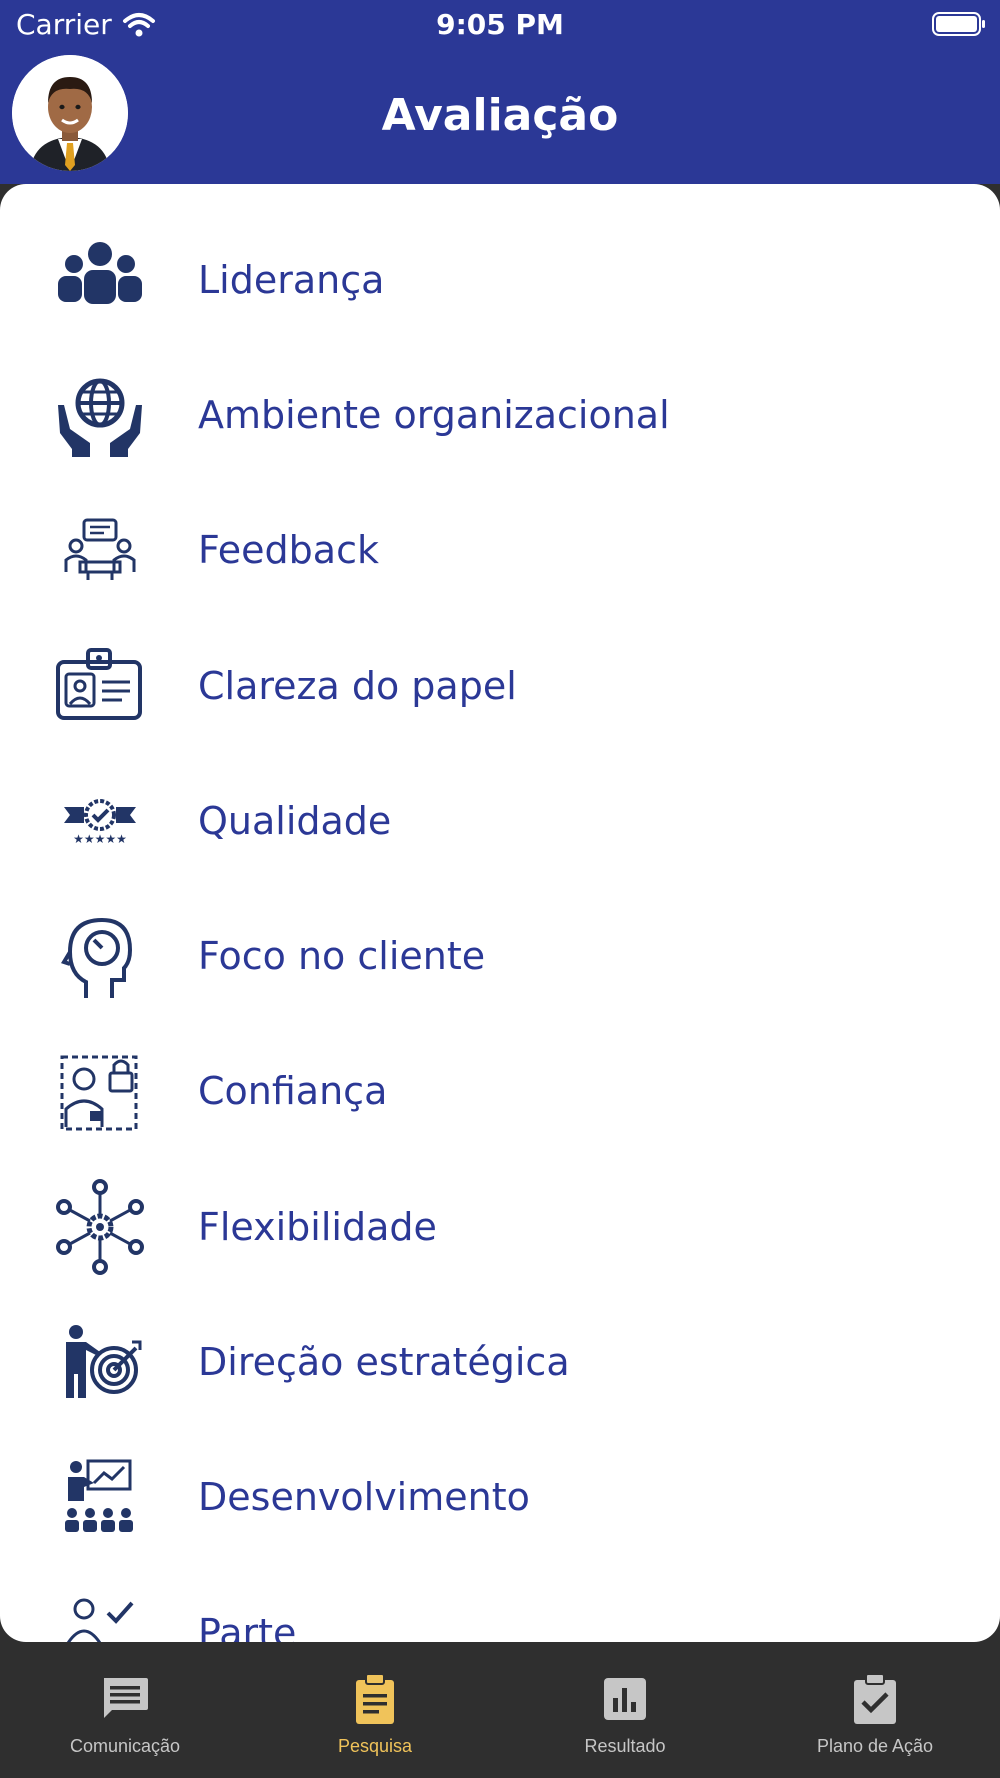  I want to click on list-item-ambiente-organizacional: Ambiente organizacional, so click(500, 414).